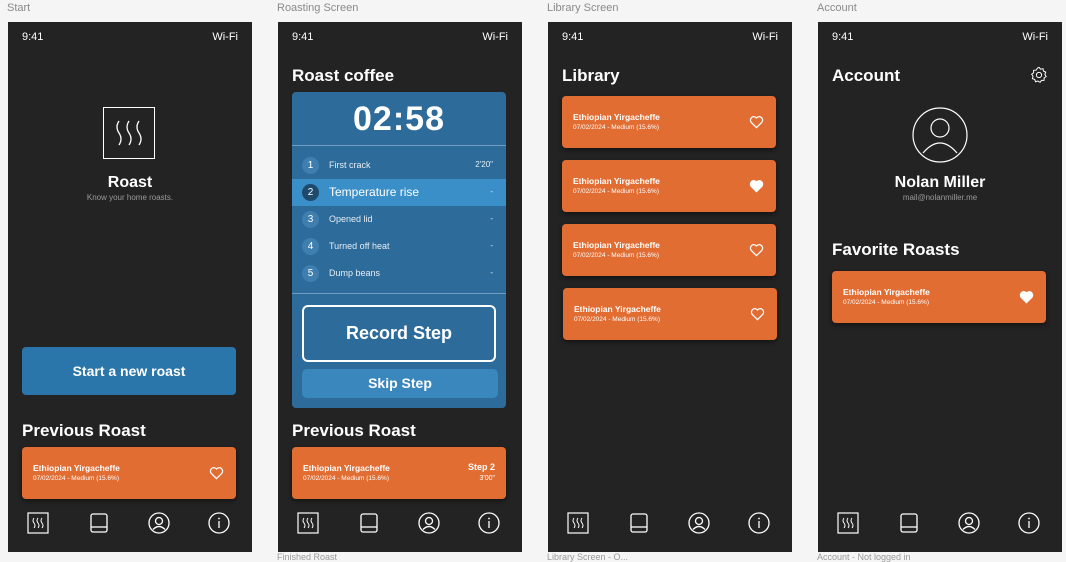 The height and width of the screenshot is (562, 1066). I want to click on step-row: 5 Dump beans -, so click(399, 273).